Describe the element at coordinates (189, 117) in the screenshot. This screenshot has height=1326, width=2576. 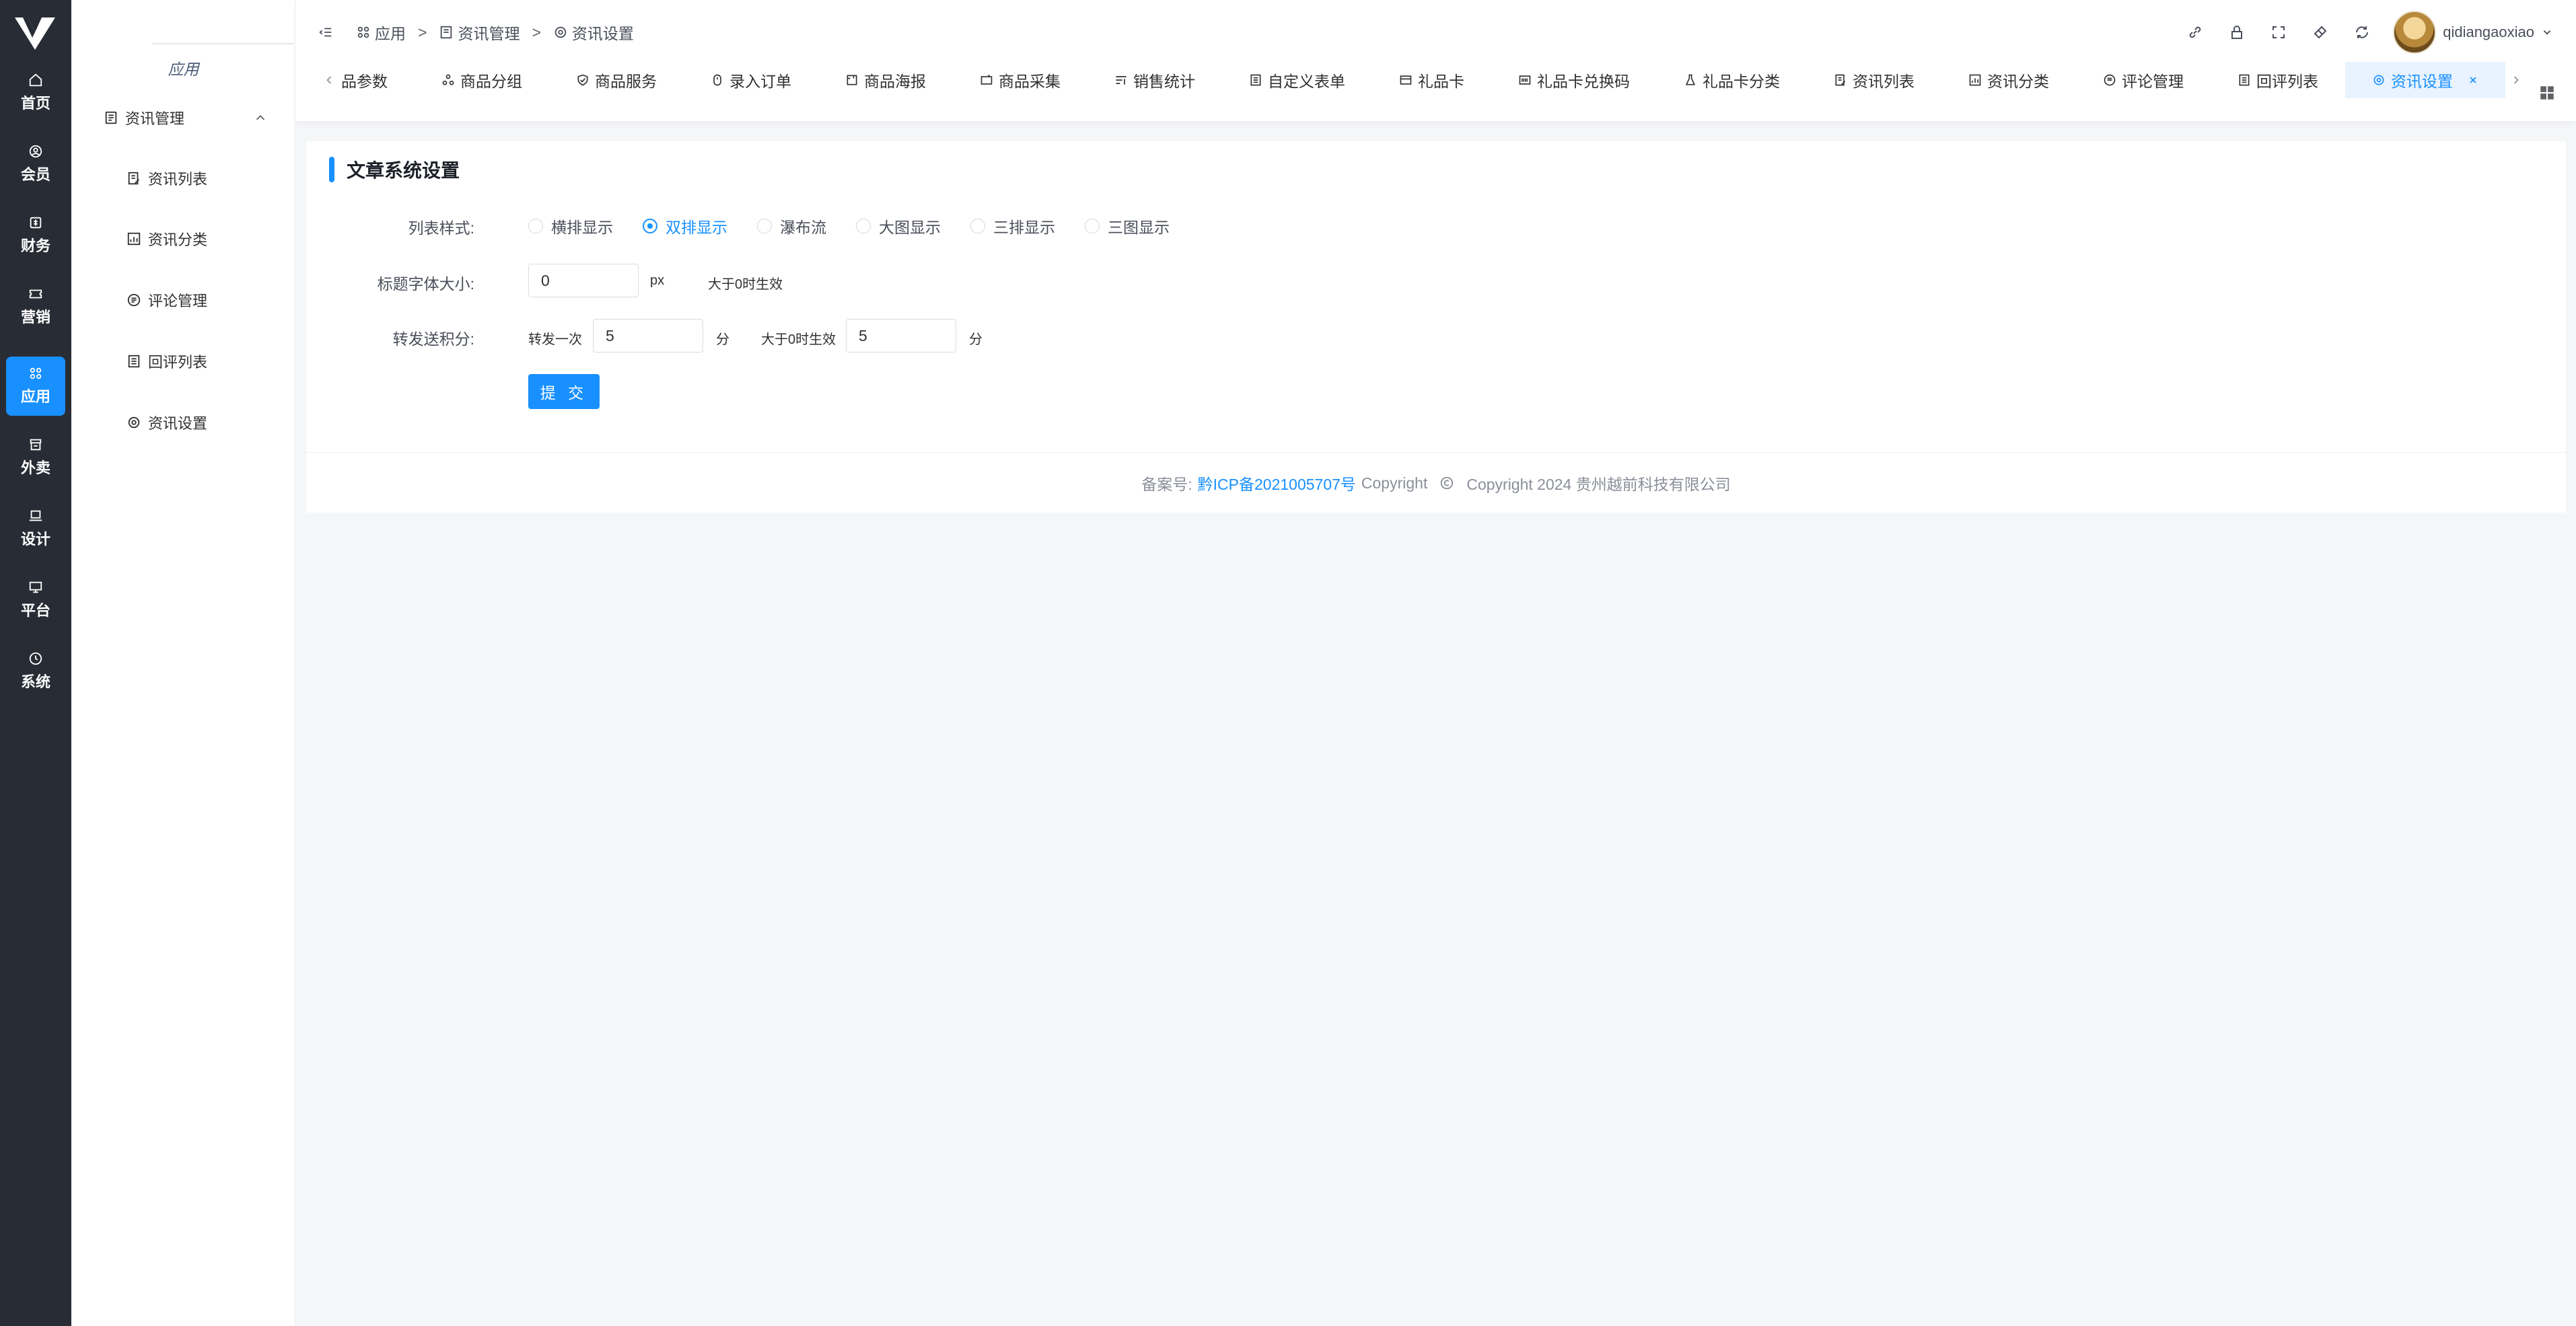
I see `subnav-group-news: 资讯管理` at that location.